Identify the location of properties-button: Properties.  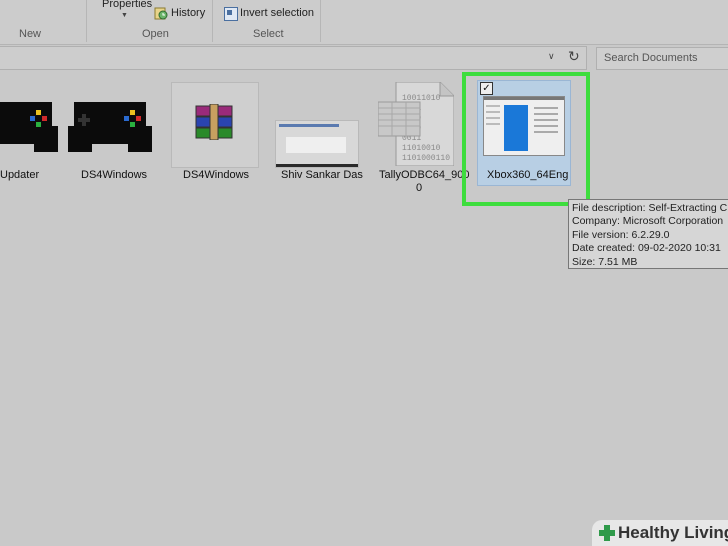
(127, 5).